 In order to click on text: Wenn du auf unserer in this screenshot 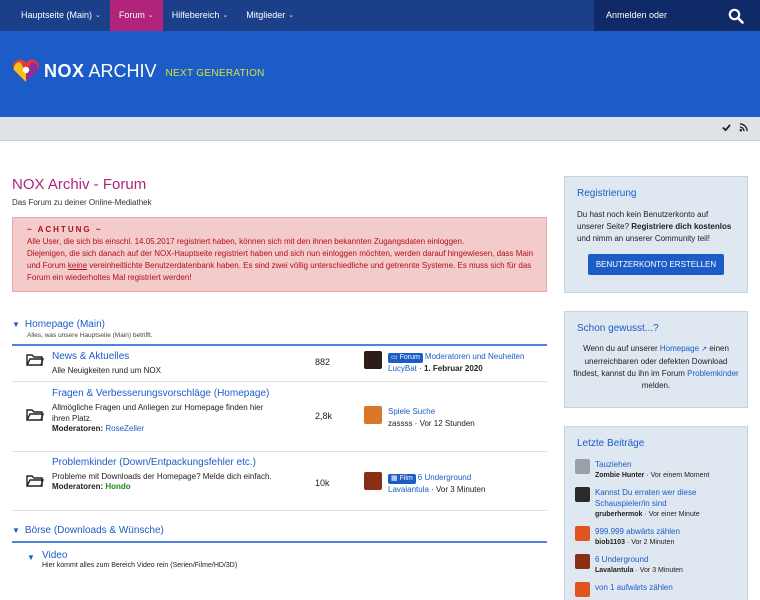, I will do `click(621, 348)`.